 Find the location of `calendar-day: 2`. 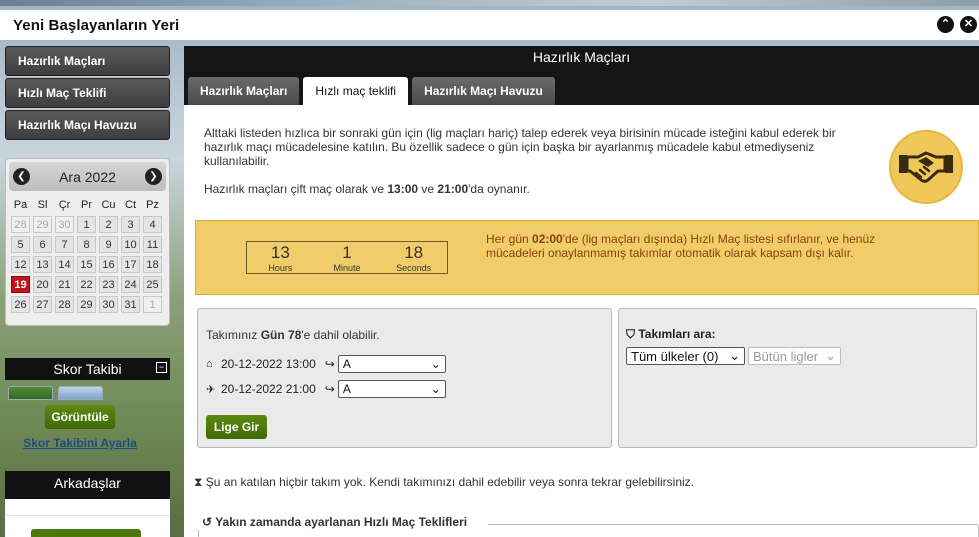

calendar-day: 2 is located at coordinates (108, 224).